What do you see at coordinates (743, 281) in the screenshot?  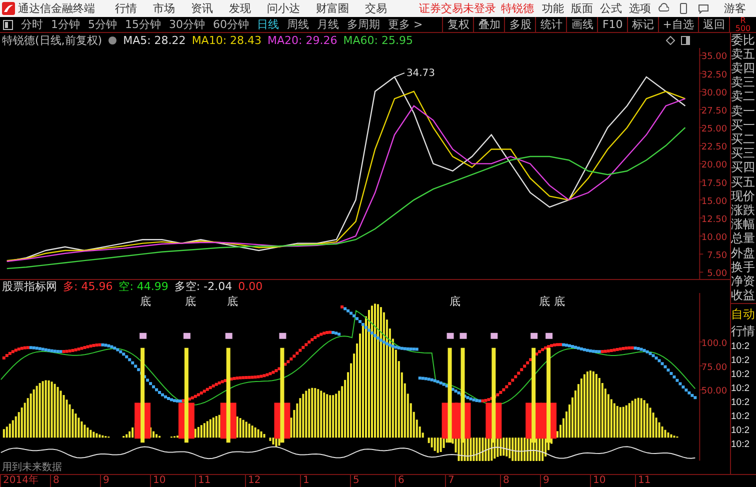 I see `quote-label: 净资` at bounding box center [743, 281].